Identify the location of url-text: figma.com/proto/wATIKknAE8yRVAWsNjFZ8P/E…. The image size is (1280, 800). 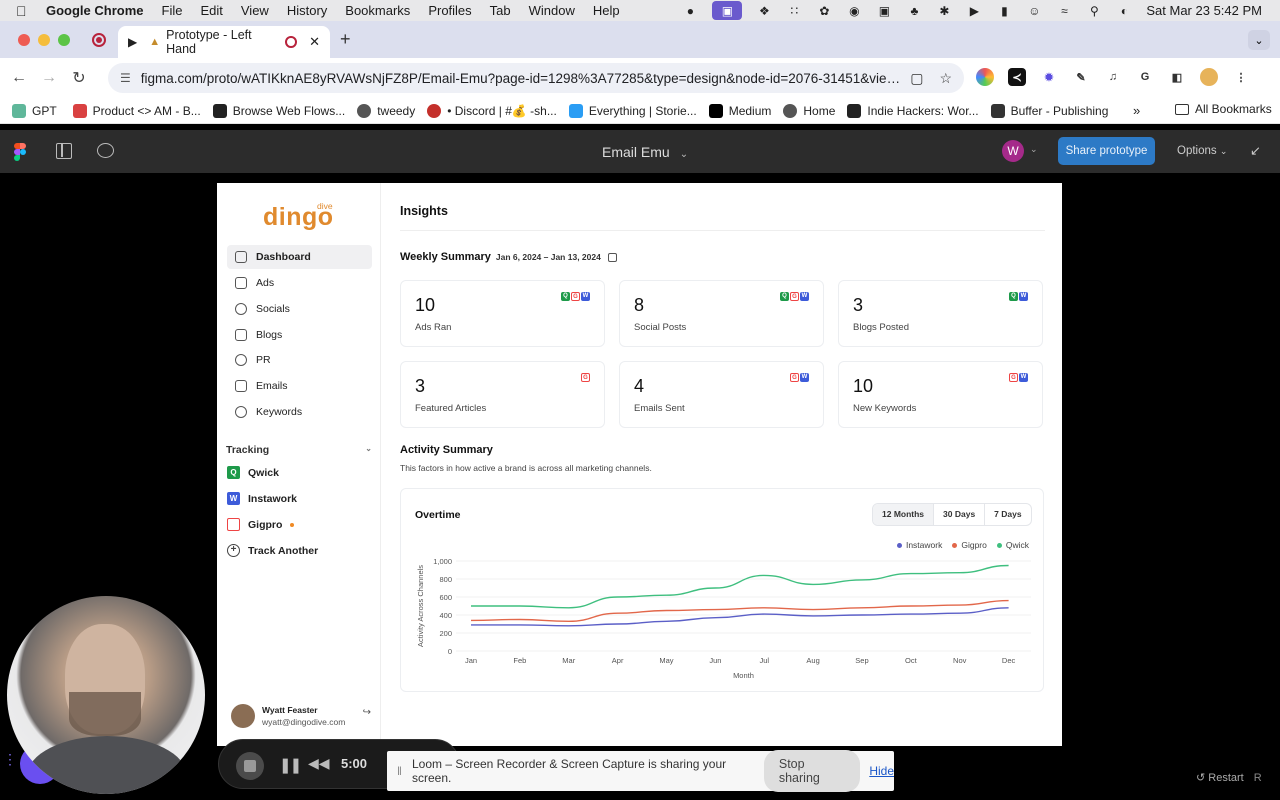
(521, 78).